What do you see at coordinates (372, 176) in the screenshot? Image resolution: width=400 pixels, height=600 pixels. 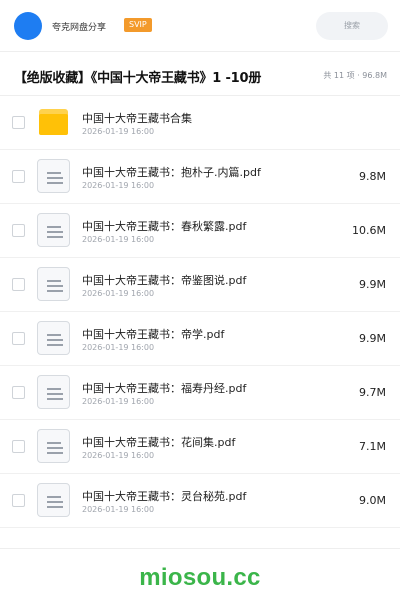 I see `file-size: 9.8M` at bounding box center [372, 176].